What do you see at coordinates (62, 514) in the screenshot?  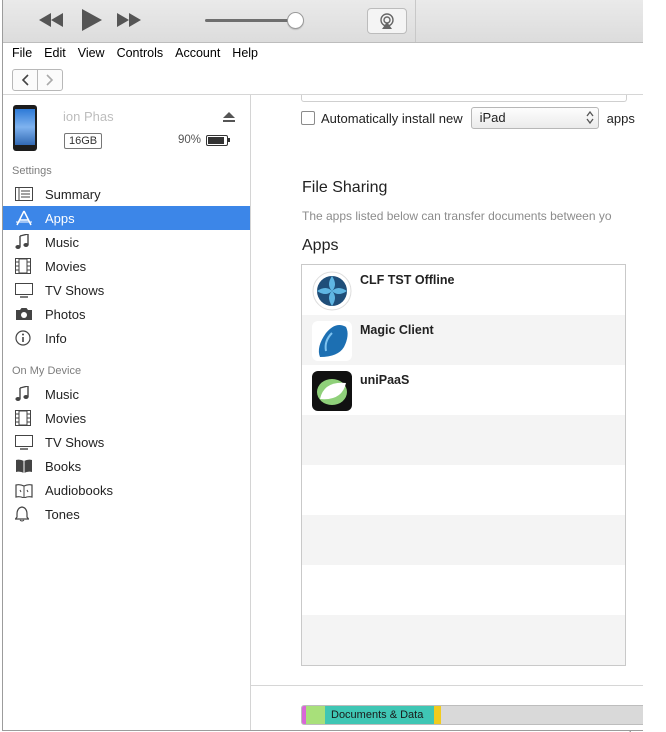 I see `sidebar-item-label: Tones` at bounding box center [62, 514].